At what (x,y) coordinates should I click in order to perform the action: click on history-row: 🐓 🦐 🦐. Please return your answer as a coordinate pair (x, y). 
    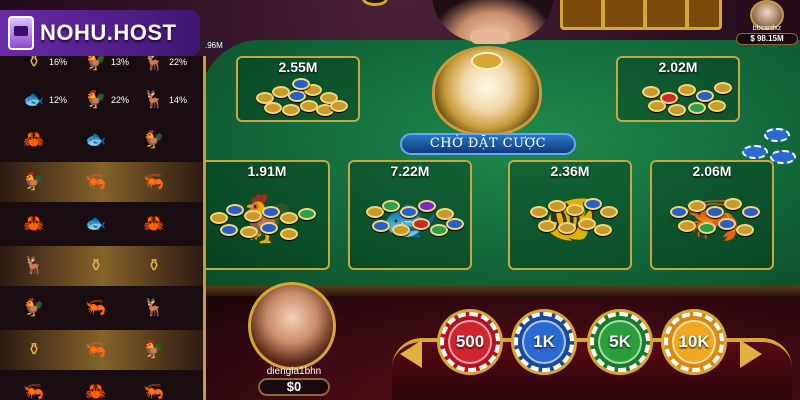
    Looking at the image, I should click on (101, 182).